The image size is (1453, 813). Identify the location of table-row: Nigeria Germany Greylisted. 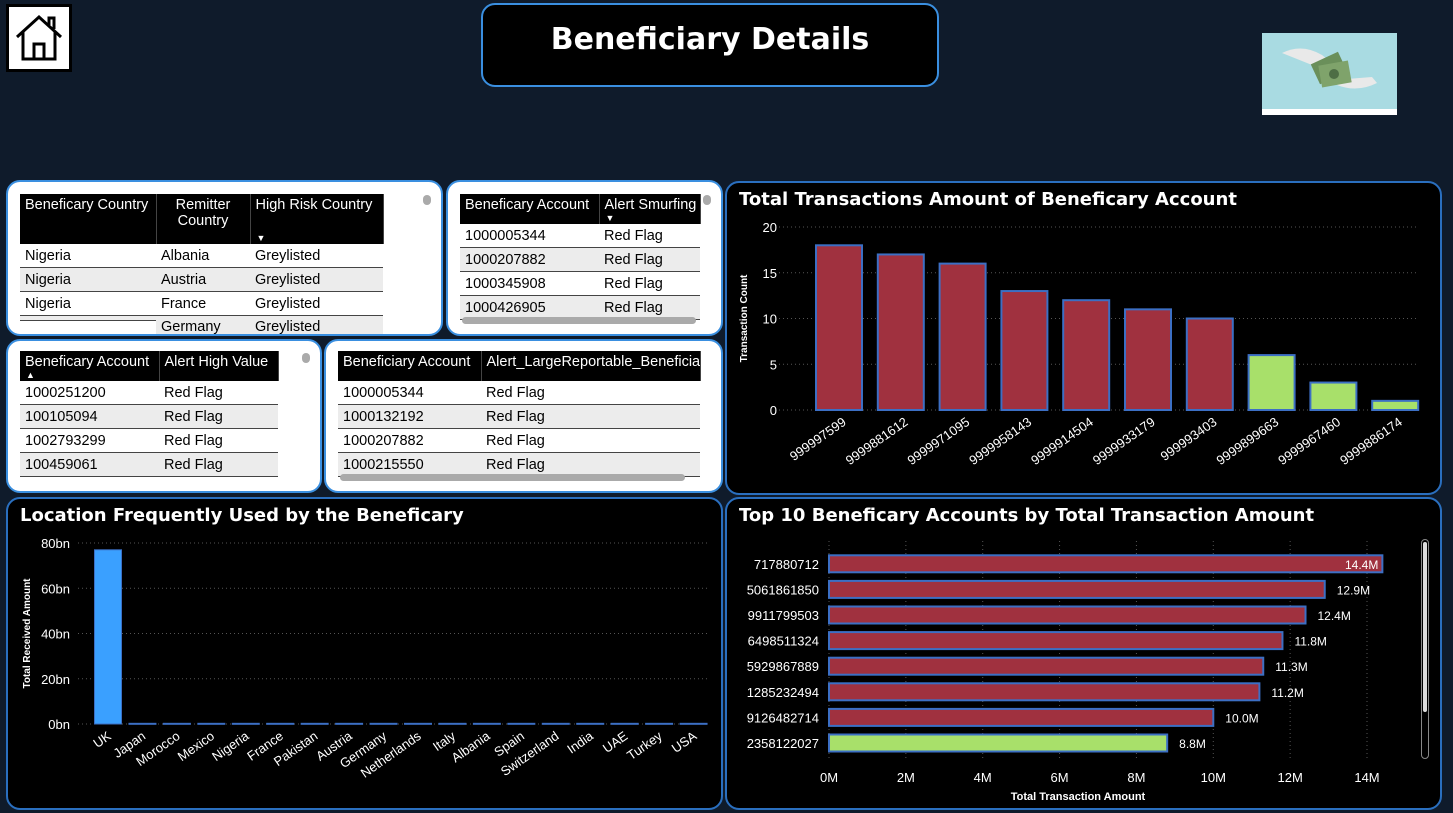
(201, 324).